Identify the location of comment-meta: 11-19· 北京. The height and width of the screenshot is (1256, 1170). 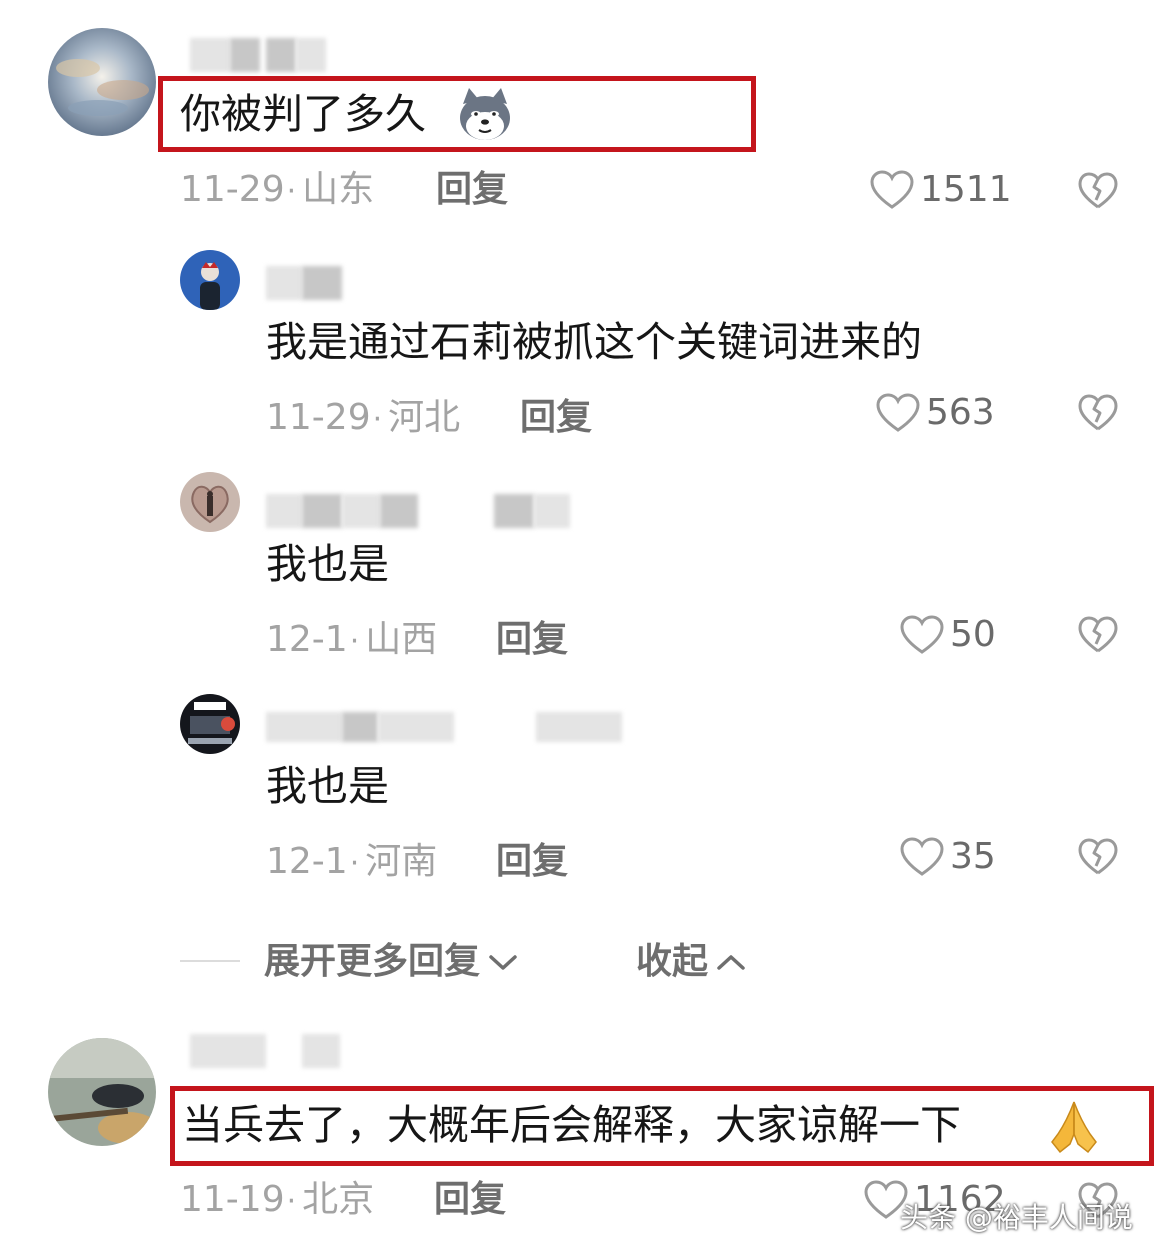
(277, 1199).